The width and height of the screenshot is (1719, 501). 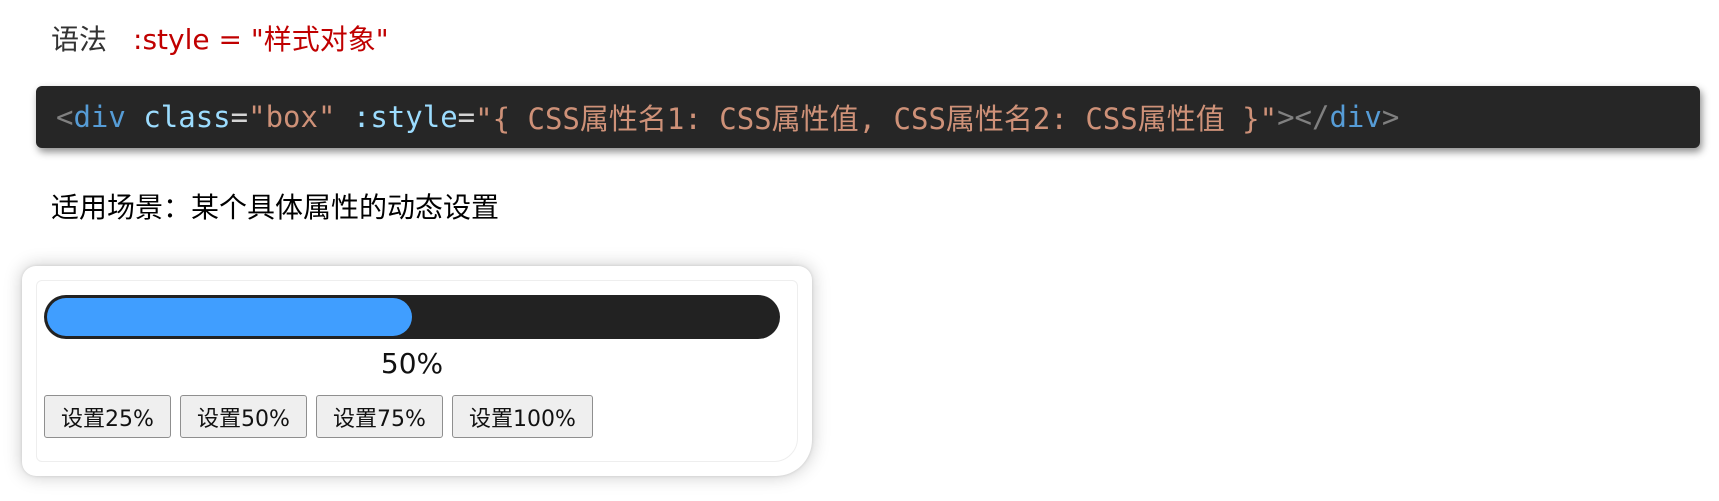 I want to click on code-eq-1: =, so click(x=239, y=117).